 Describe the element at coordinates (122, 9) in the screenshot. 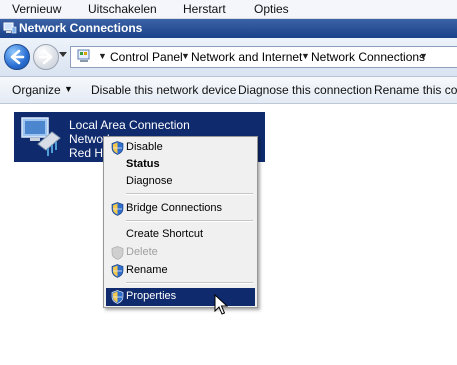

I see `menu-uitschakelen: Uitschakelen` at that location.